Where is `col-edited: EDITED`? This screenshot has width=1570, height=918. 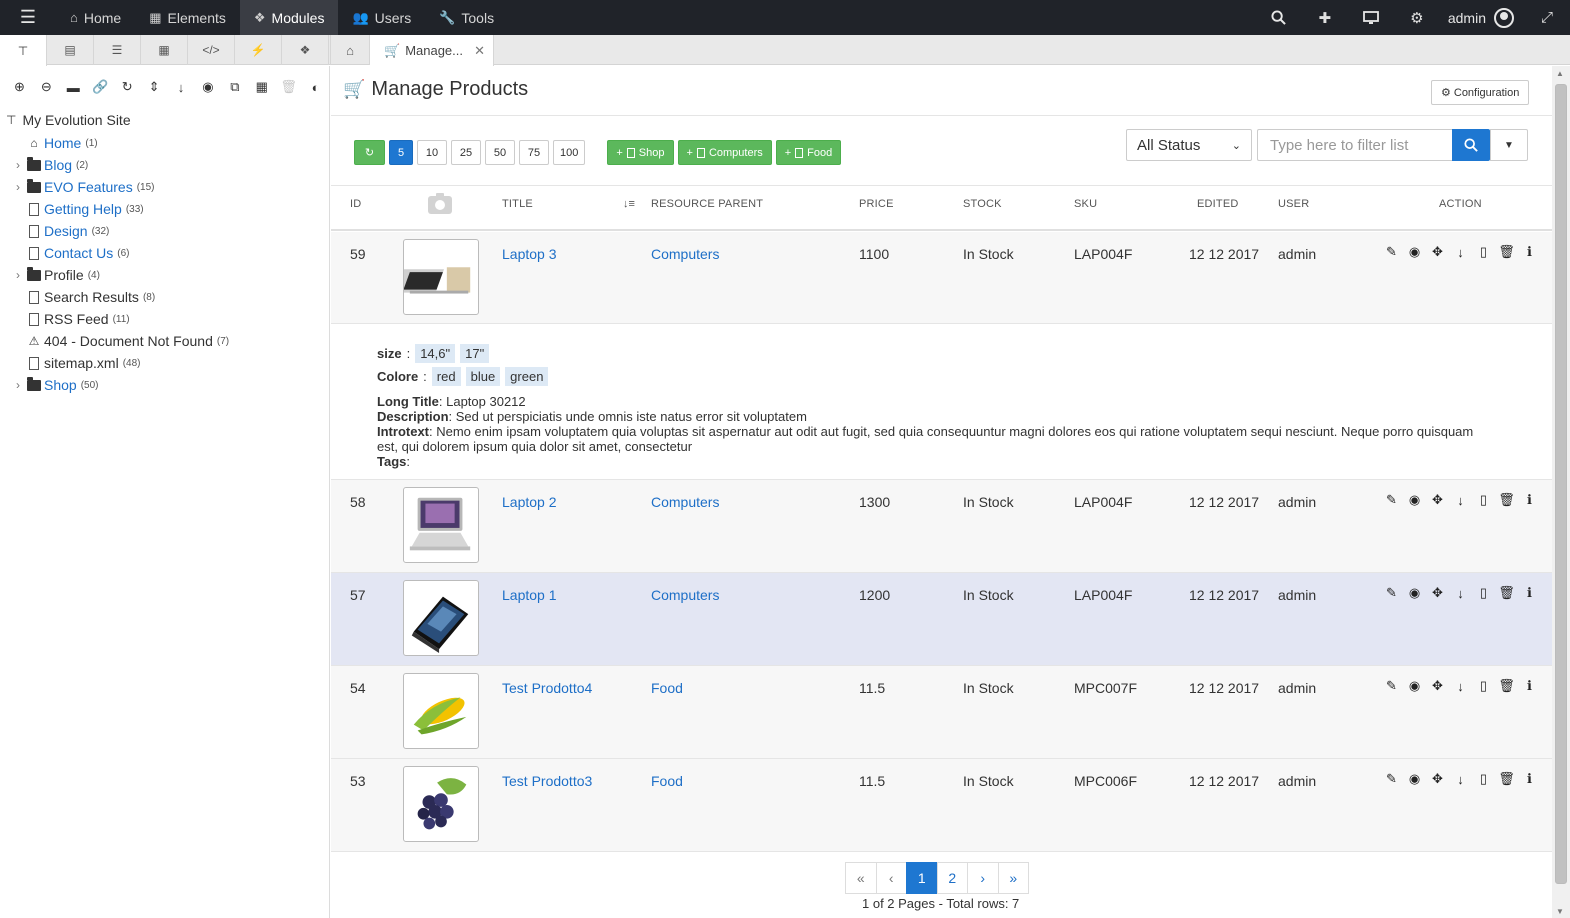 col-edited: EDITED is located at coordinates (1218, 204).